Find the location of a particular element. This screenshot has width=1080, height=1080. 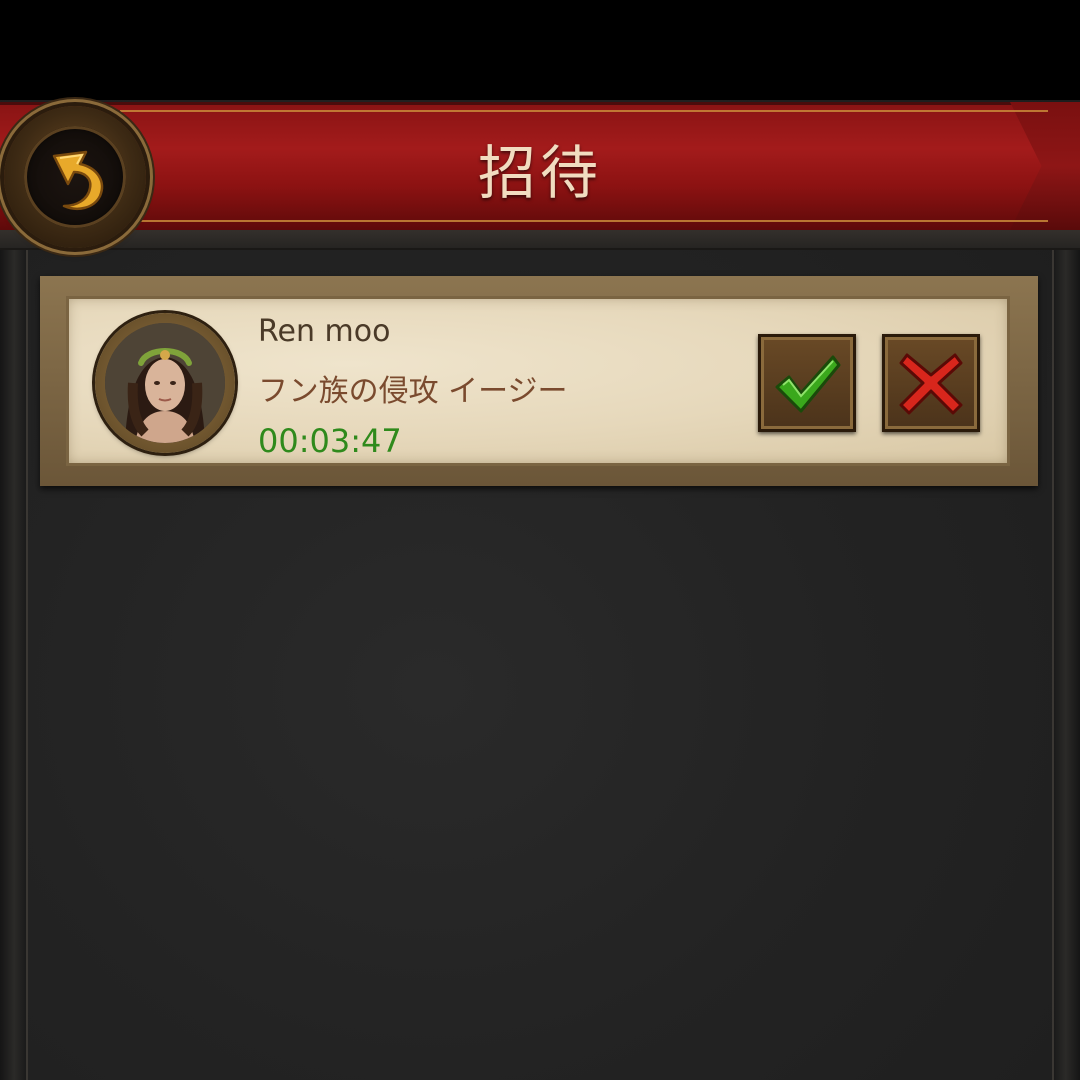

right-frame-rail is located at coordinates (1066, 656).